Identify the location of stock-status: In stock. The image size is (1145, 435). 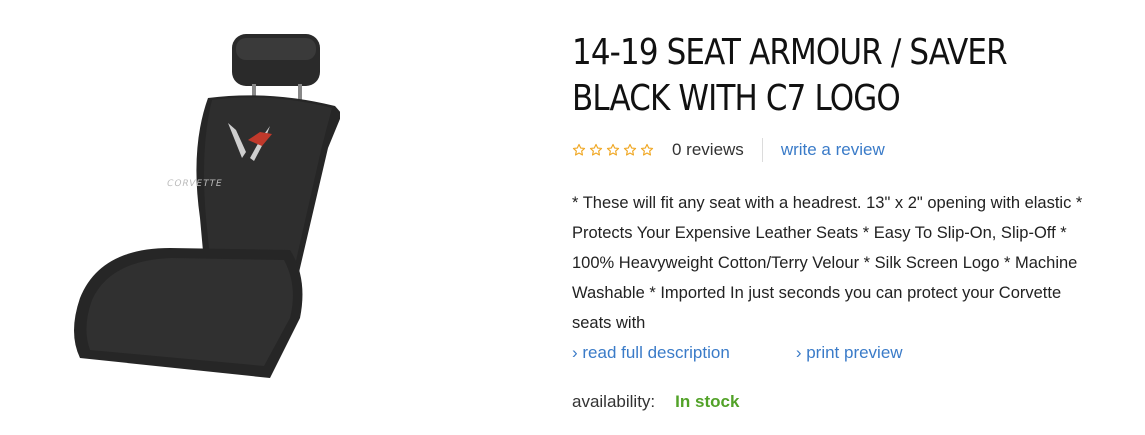
(707, 401).